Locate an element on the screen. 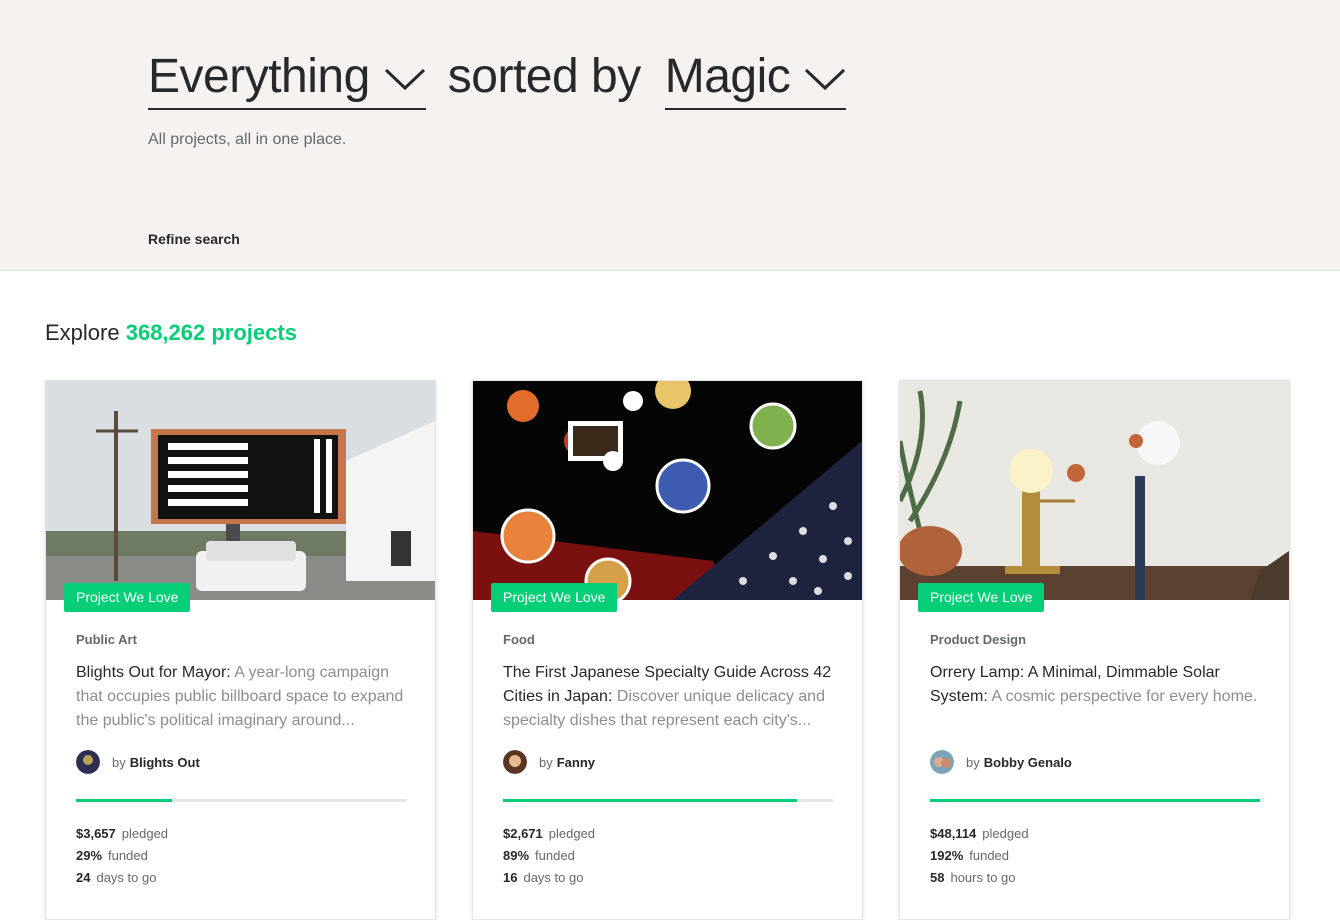 Image resolution: width=1340 pixels, height=920 pixels. time-left-value: 24 is located at coordinates (83, 877).